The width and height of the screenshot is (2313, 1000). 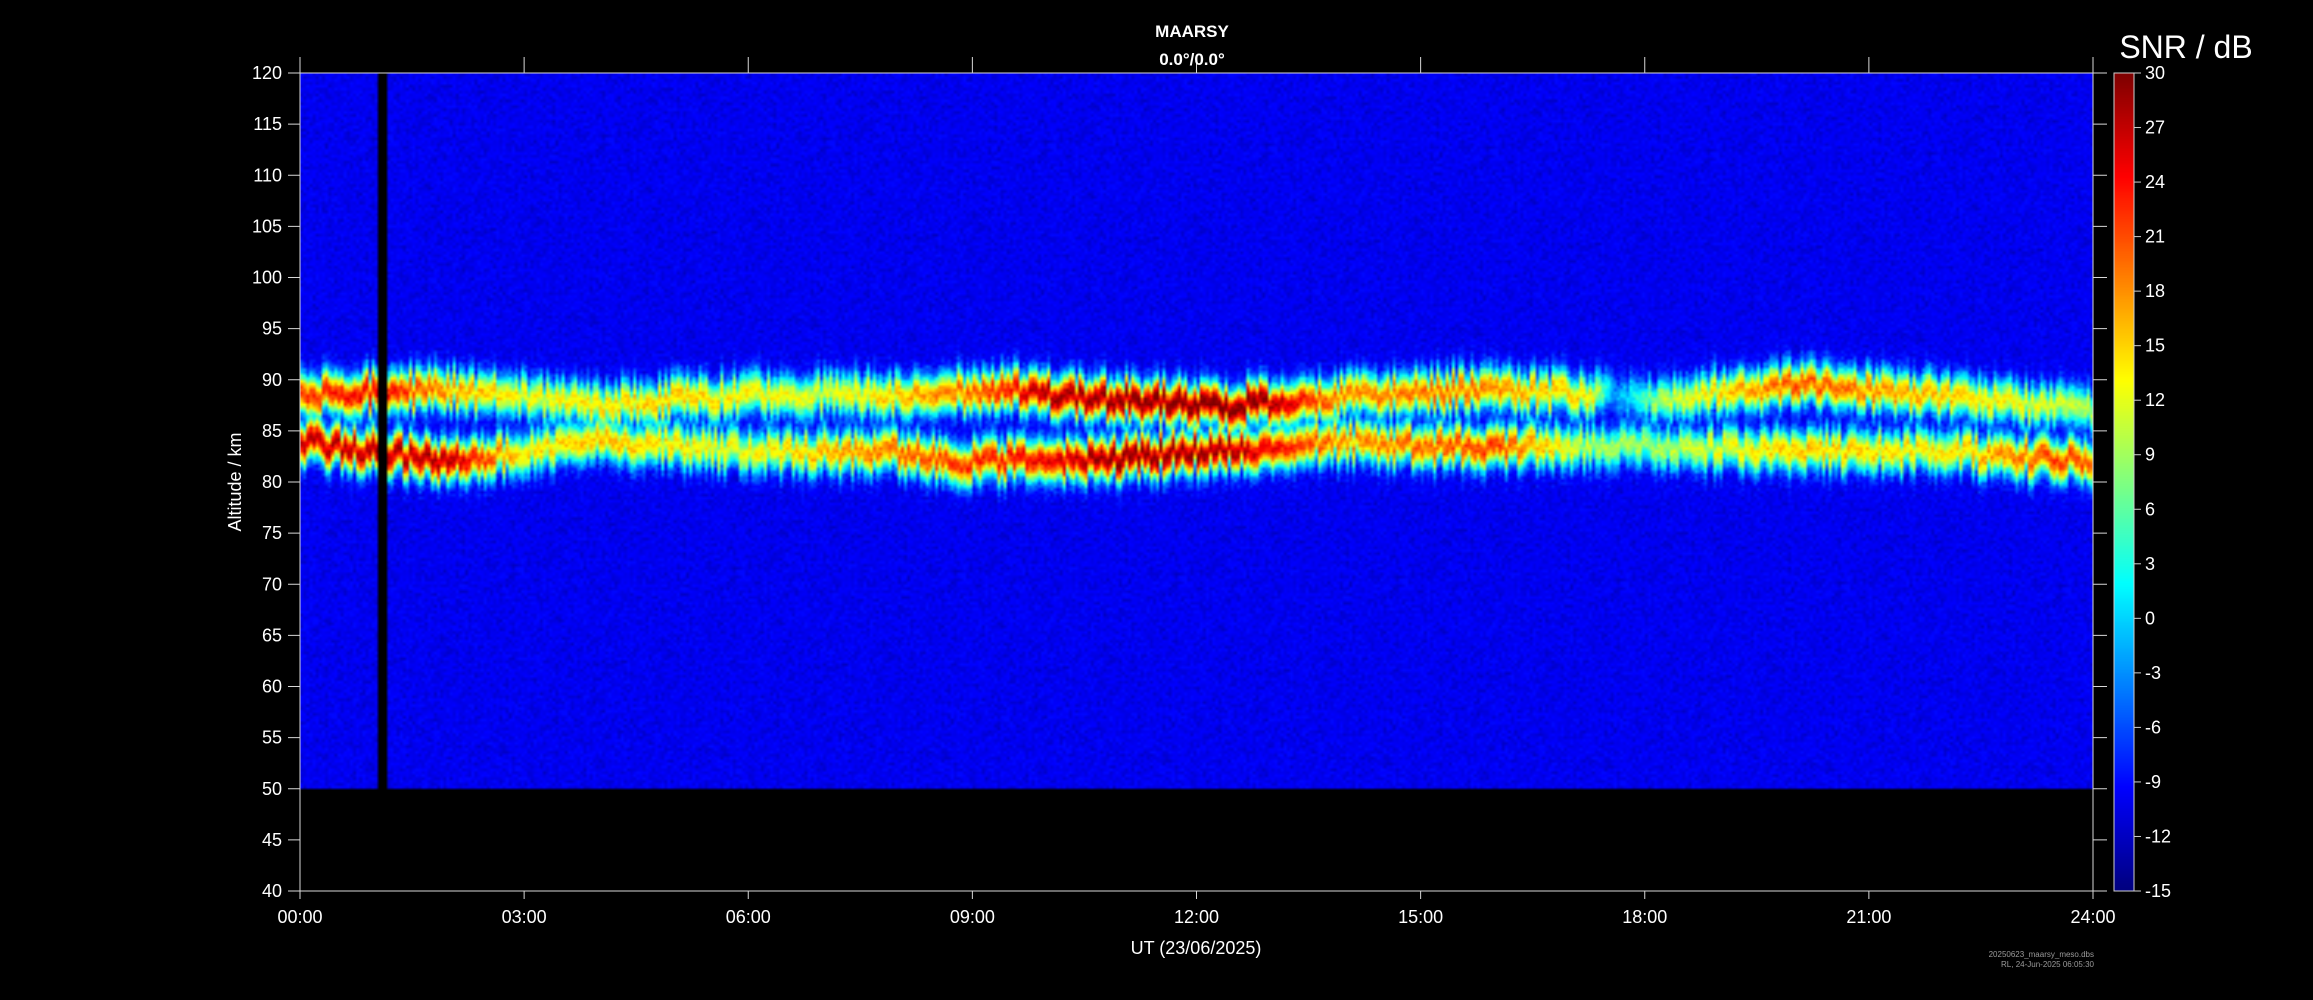 What do you see at coordinates (272, 380) in the screenshot?
I see `y-tick-label: 90` at bounding box center [272, 380].